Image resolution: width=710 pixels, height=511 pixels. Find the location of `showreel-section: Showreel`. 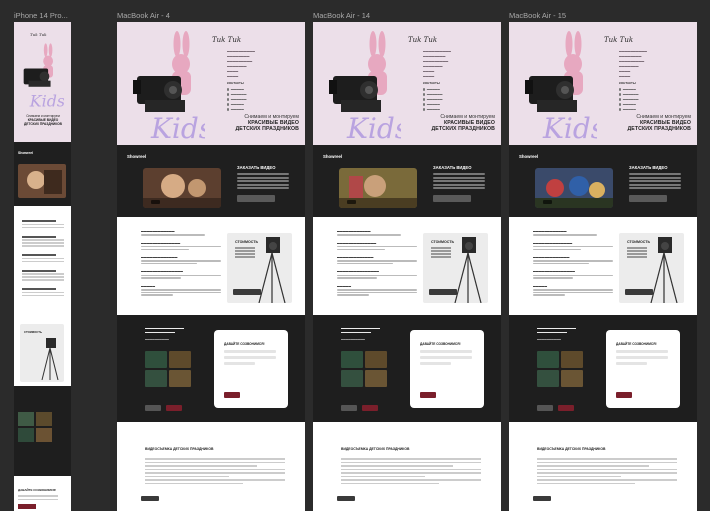

showreel-section: Showreel is located at coordinates (42, 174).